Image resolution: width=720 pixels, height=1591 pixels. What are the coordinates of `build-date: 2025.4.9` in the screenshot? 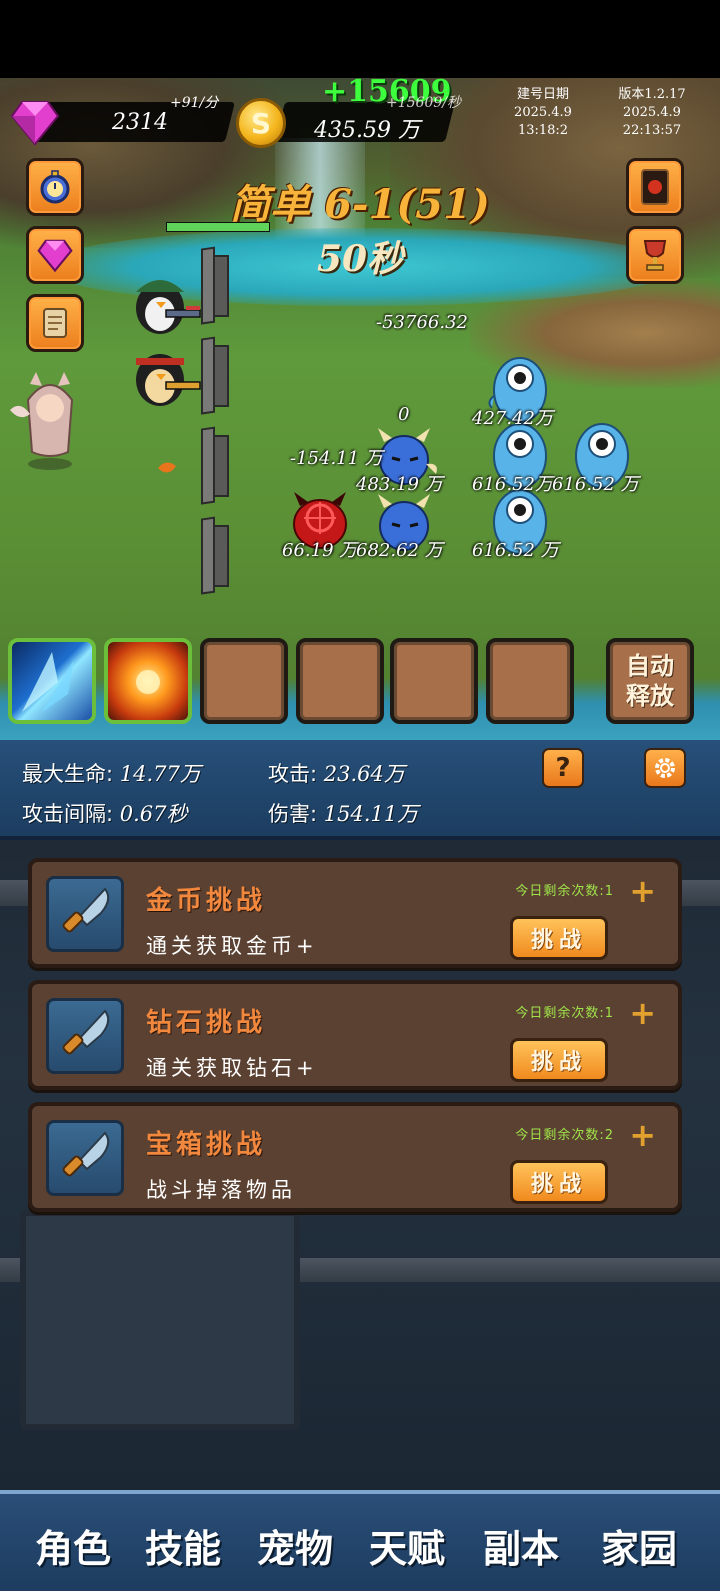 It's located at (543, 112).